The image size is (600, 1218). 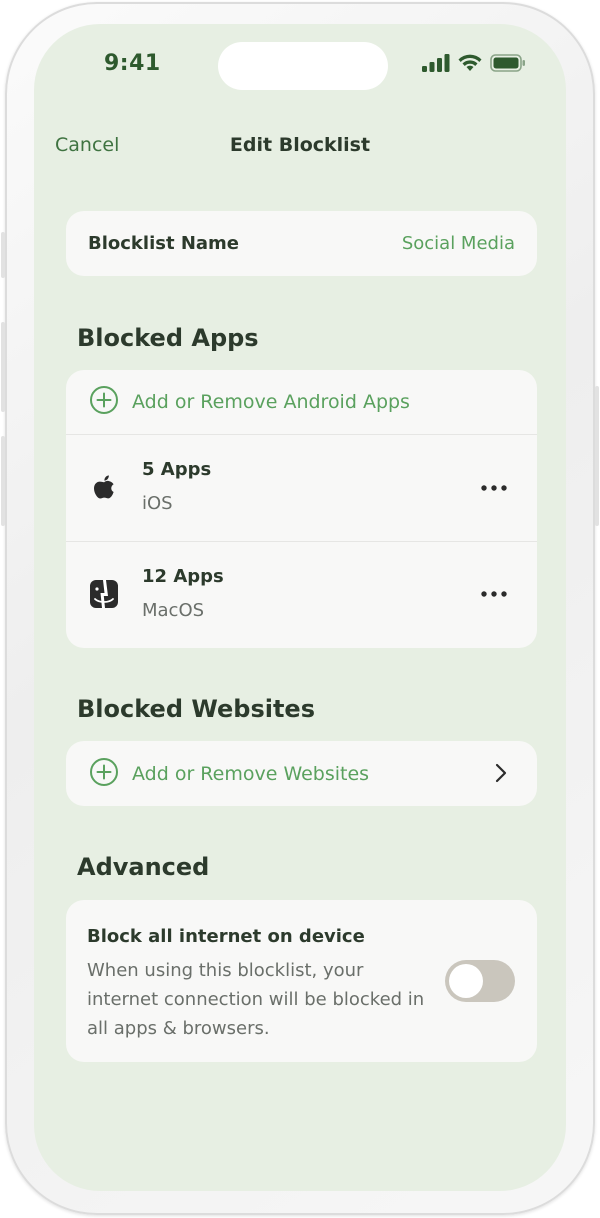 I want to click on finder-icon, so click(x=104, y=594).